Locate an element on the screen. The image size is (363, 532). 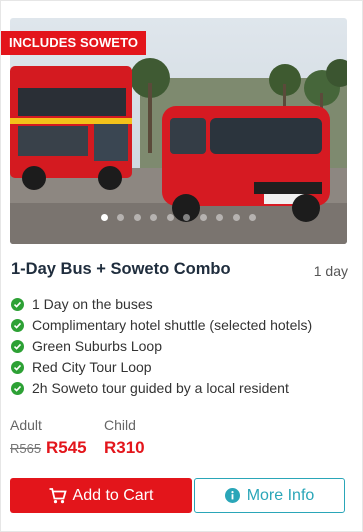
feature-label: Red City Tour Loop is located at coordinates (92, 367).